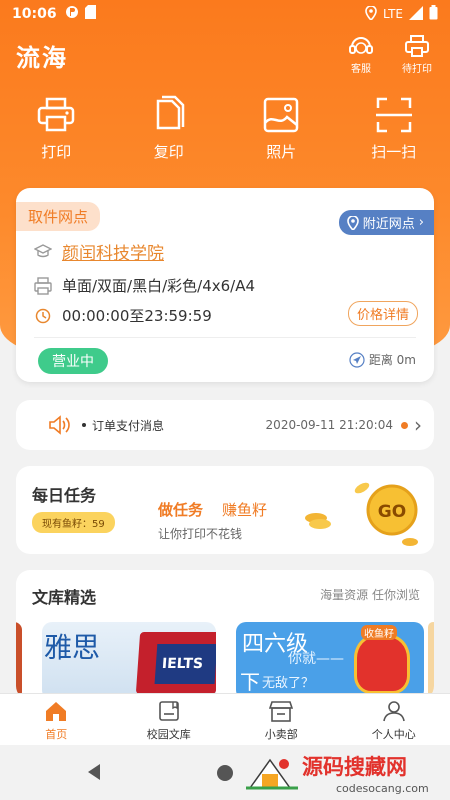 The image size is (450, 800). Describe the element at coordinates (360, 511) in the screenshot. I see `gold-coins-go-icon: GO` at that location.